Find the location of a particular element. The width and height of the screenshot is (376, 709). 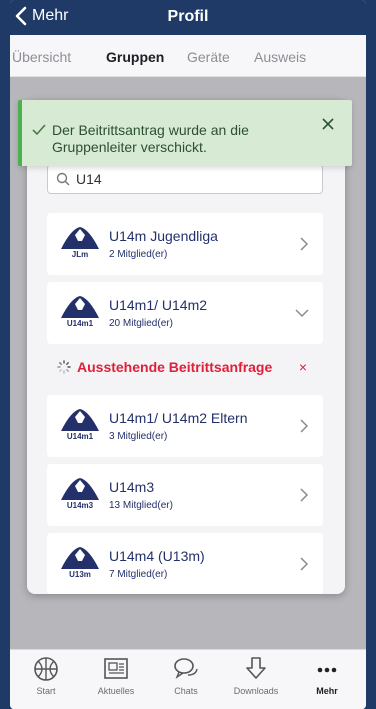

group-member-count: 7 Mitglied(er) is located at coordinates (138, 574).